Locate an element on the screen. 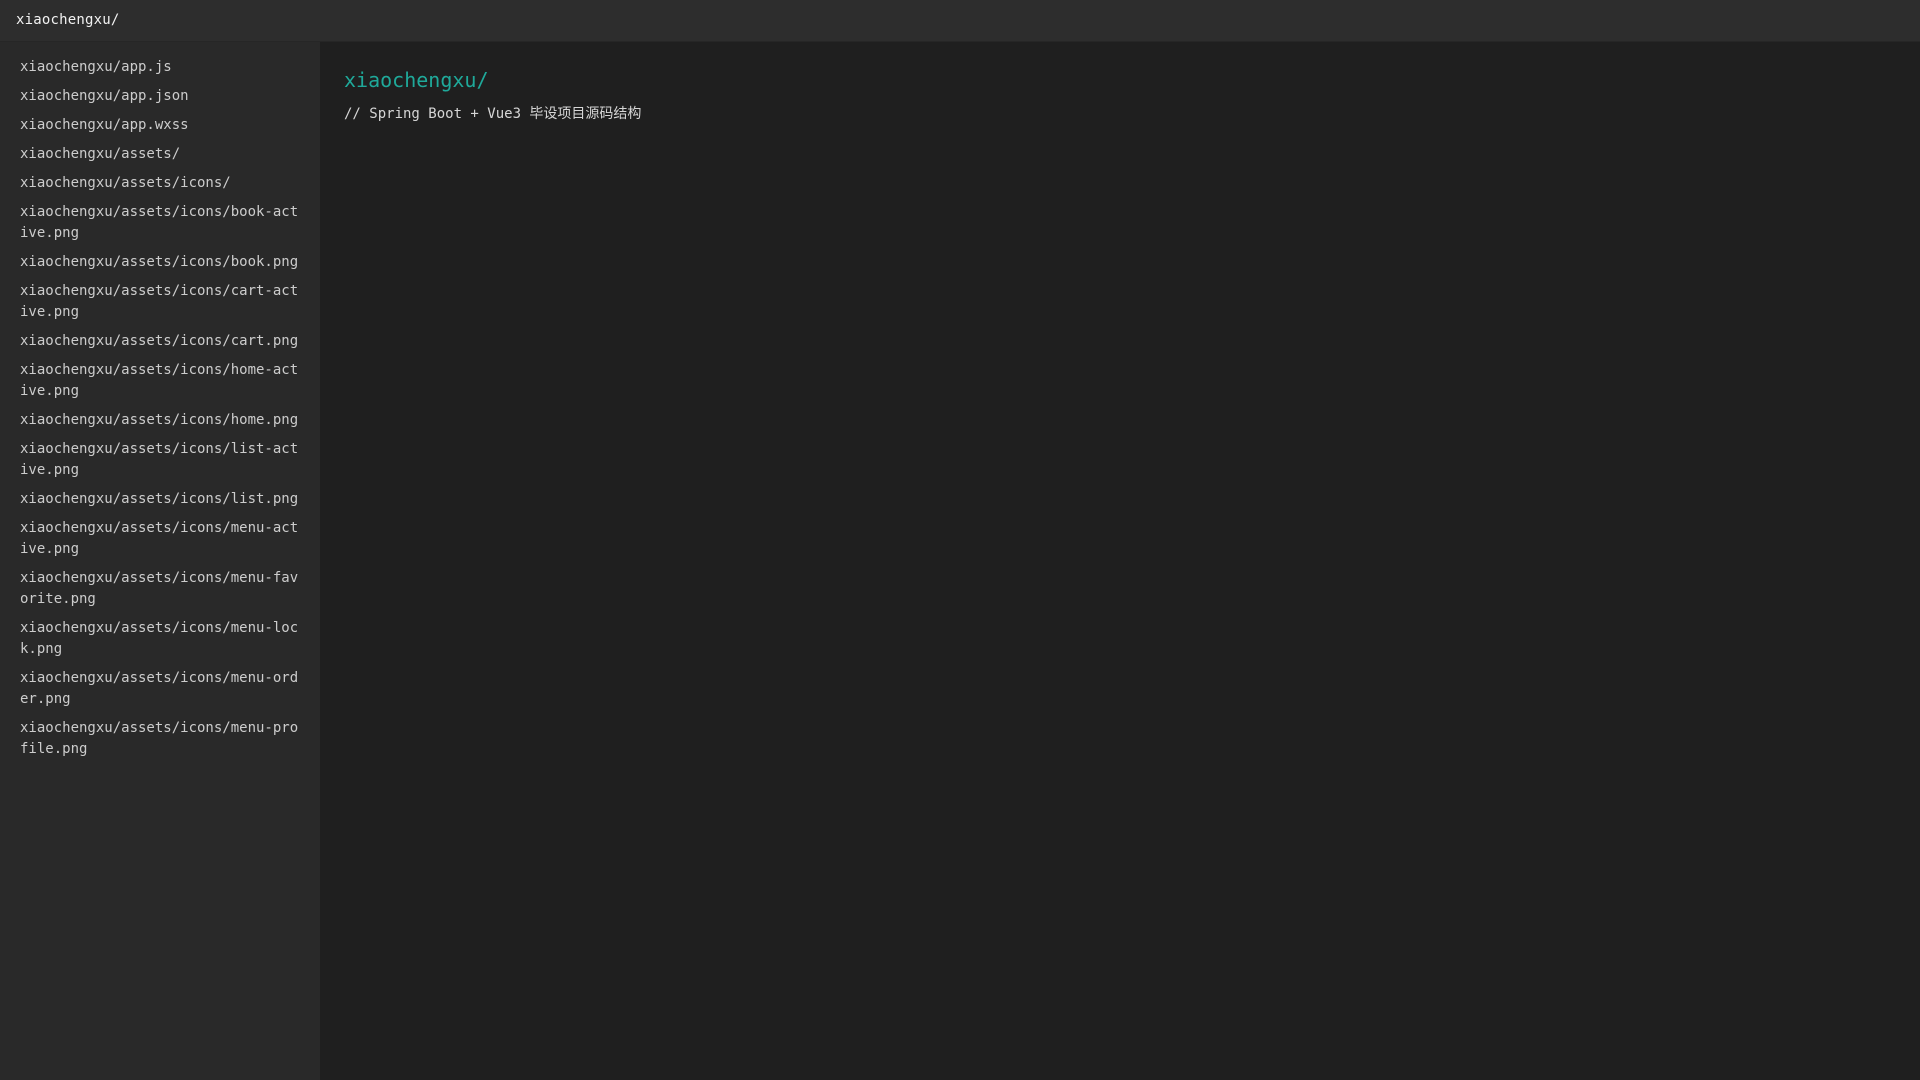  file-item-cart-active: xiaochengxu/assets/icons/cart-active.png is located at coordinates (162, 302).